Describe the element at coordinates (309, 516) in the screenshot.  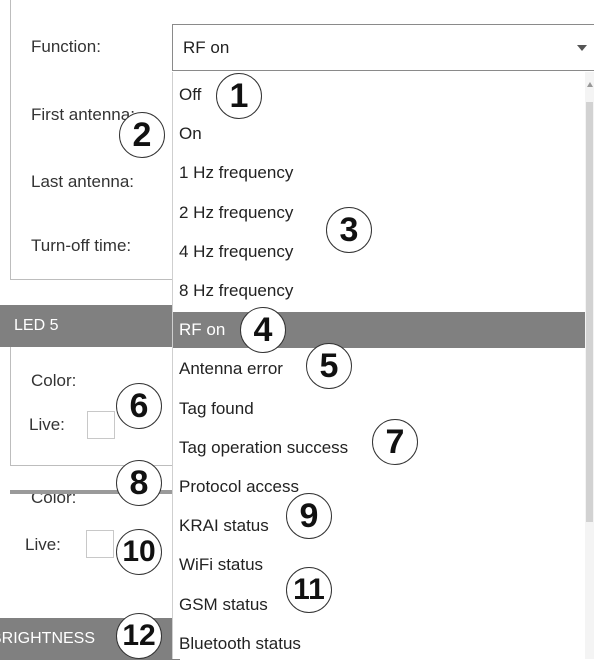
I see `callout-badge-9: 9` at that location.